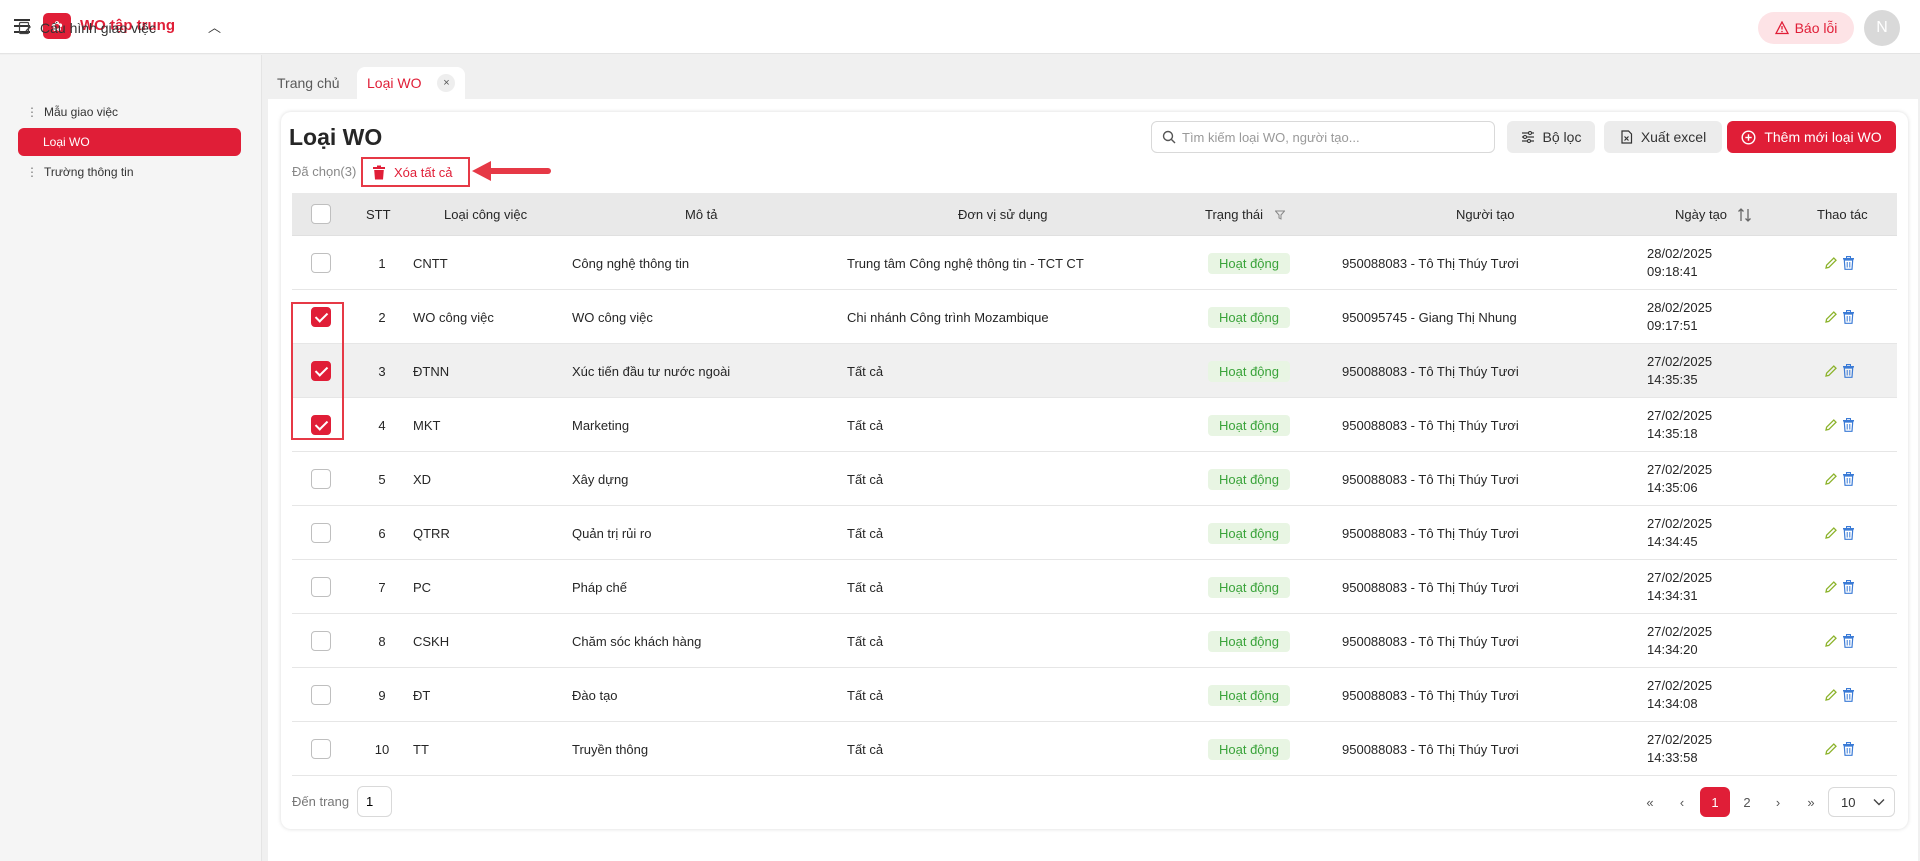  Describe the element at coordinates (1551, 137) in the screenshot. I see `filter-button: Bộ lọc` at that location.